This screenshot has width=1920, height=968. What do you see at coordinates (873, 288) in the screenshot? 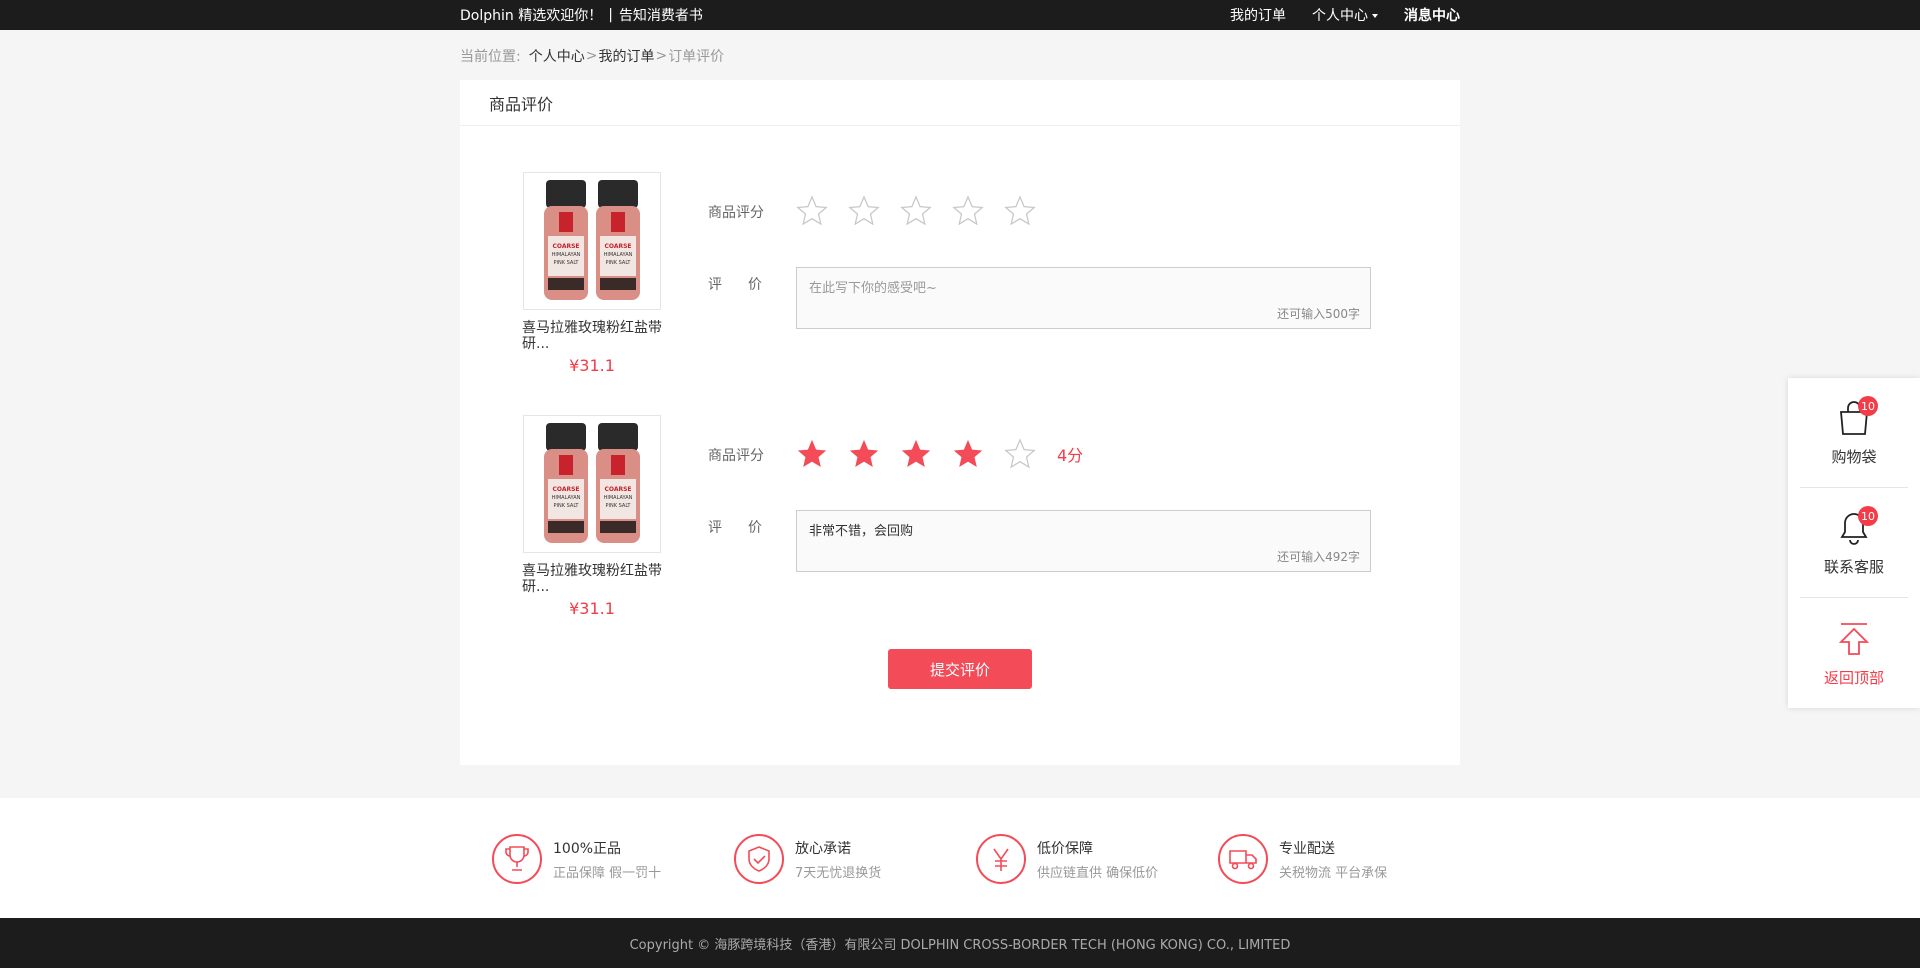
I see `comment-placeholder: 在此写下你的感受吧~` at bounding box center [873, 288].